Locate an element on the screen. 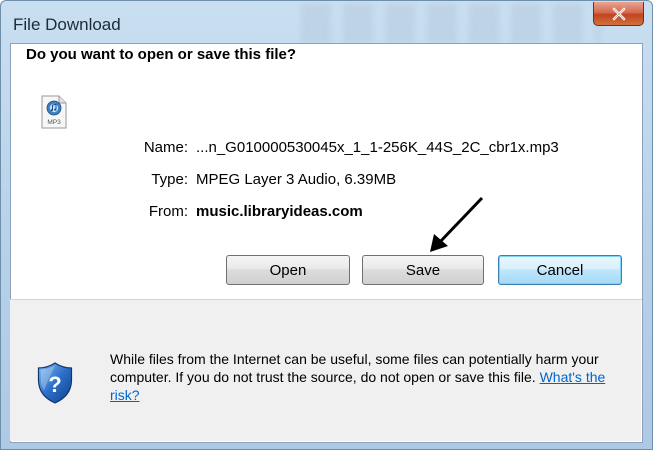 This screenshot has width=653, height=450. annotation-arrow is located at coordinates (457, 224).